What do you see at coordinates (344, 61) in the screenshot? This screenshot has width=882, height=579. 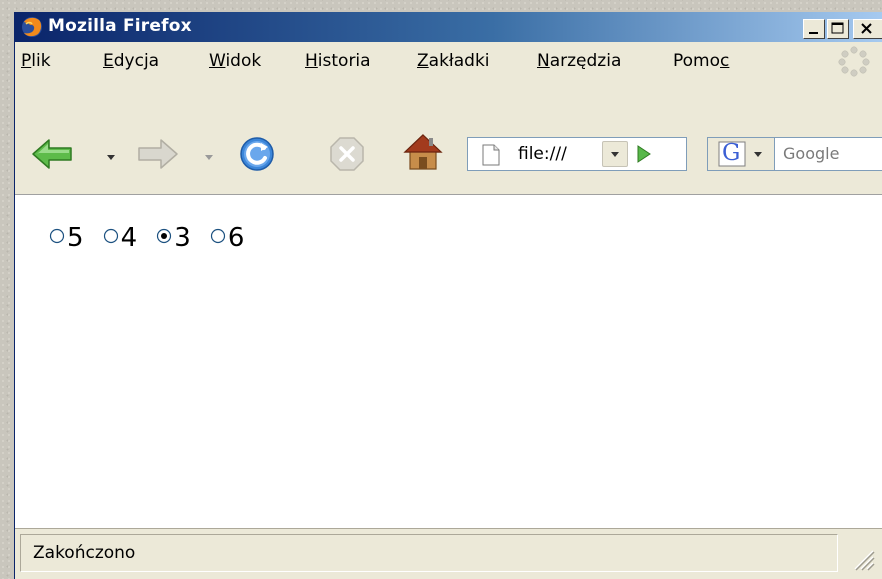 I see `menu-label: istoria` at bounding box center [344, 61].